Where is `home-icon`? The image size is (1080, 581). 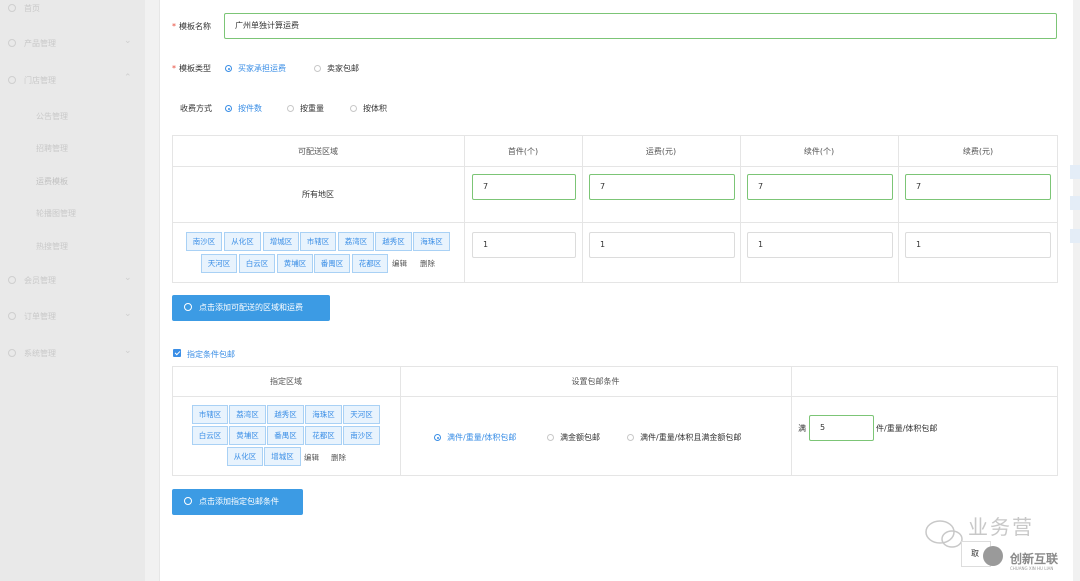
home-icon is located at coordinates (12, 8).